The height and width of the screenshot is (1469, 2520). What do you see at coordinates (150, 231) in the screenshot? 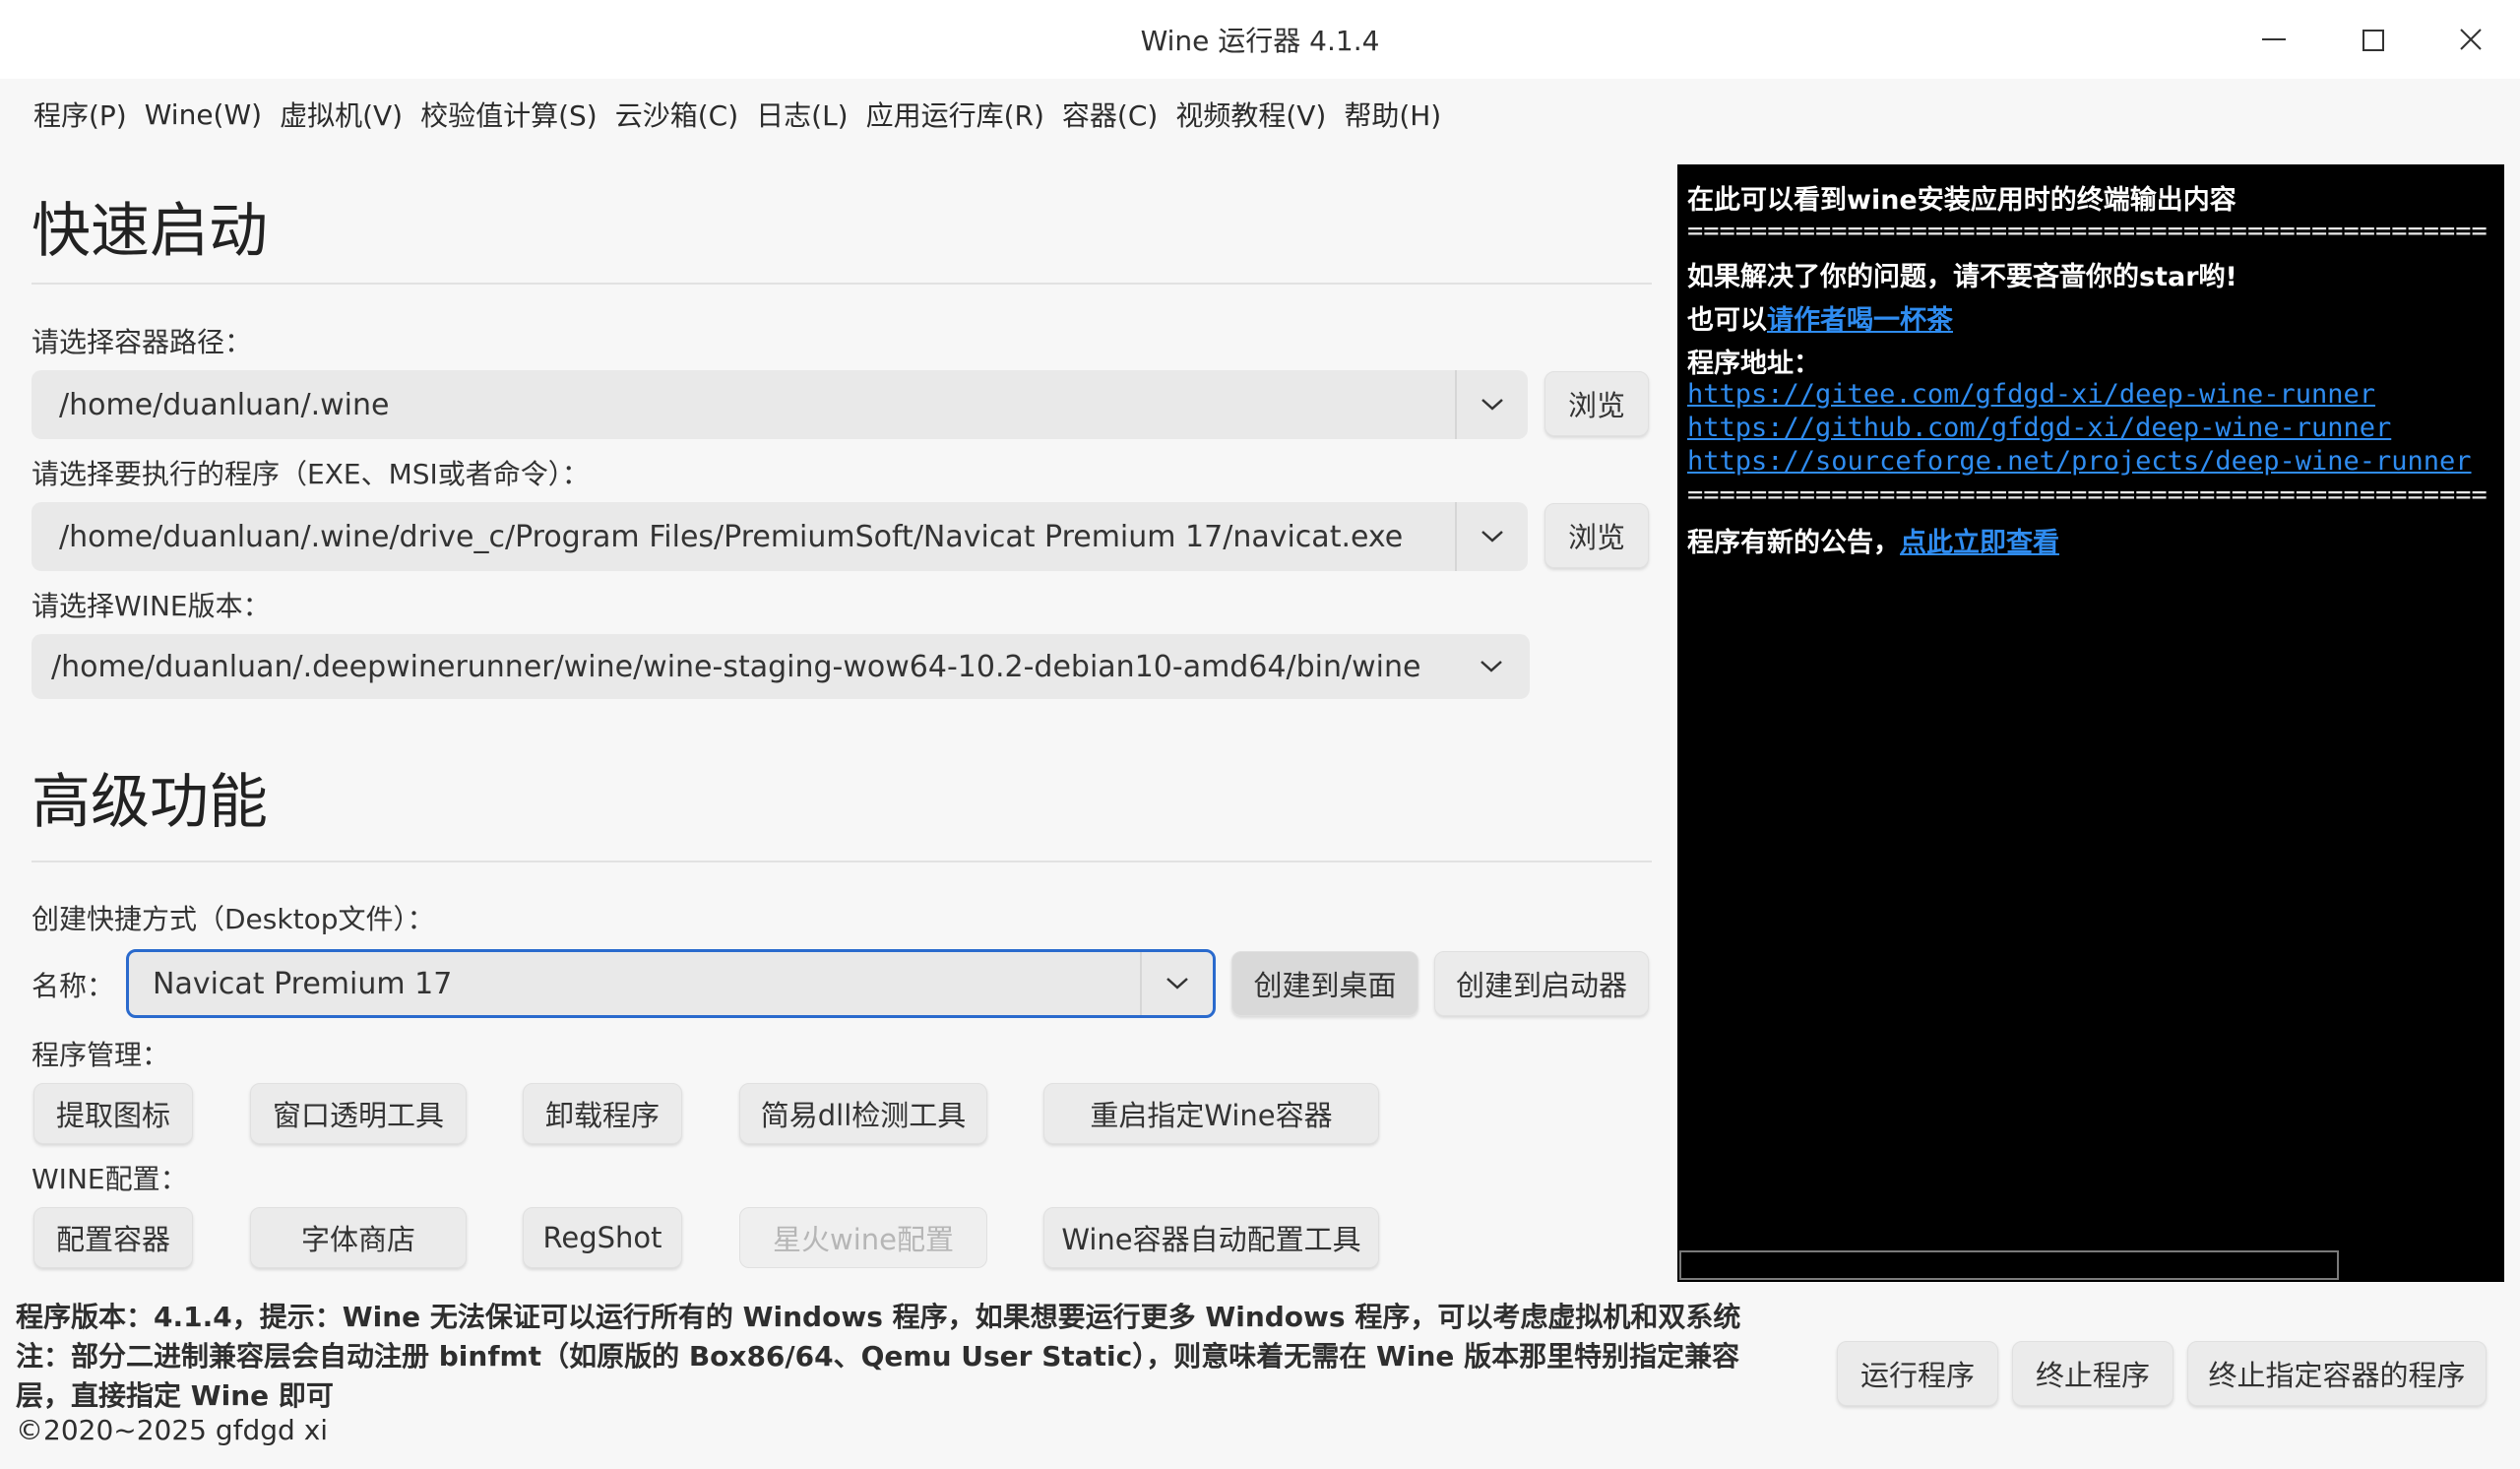
I see `quick-start-heading: 快速启动` at bounding box center [150, 231].